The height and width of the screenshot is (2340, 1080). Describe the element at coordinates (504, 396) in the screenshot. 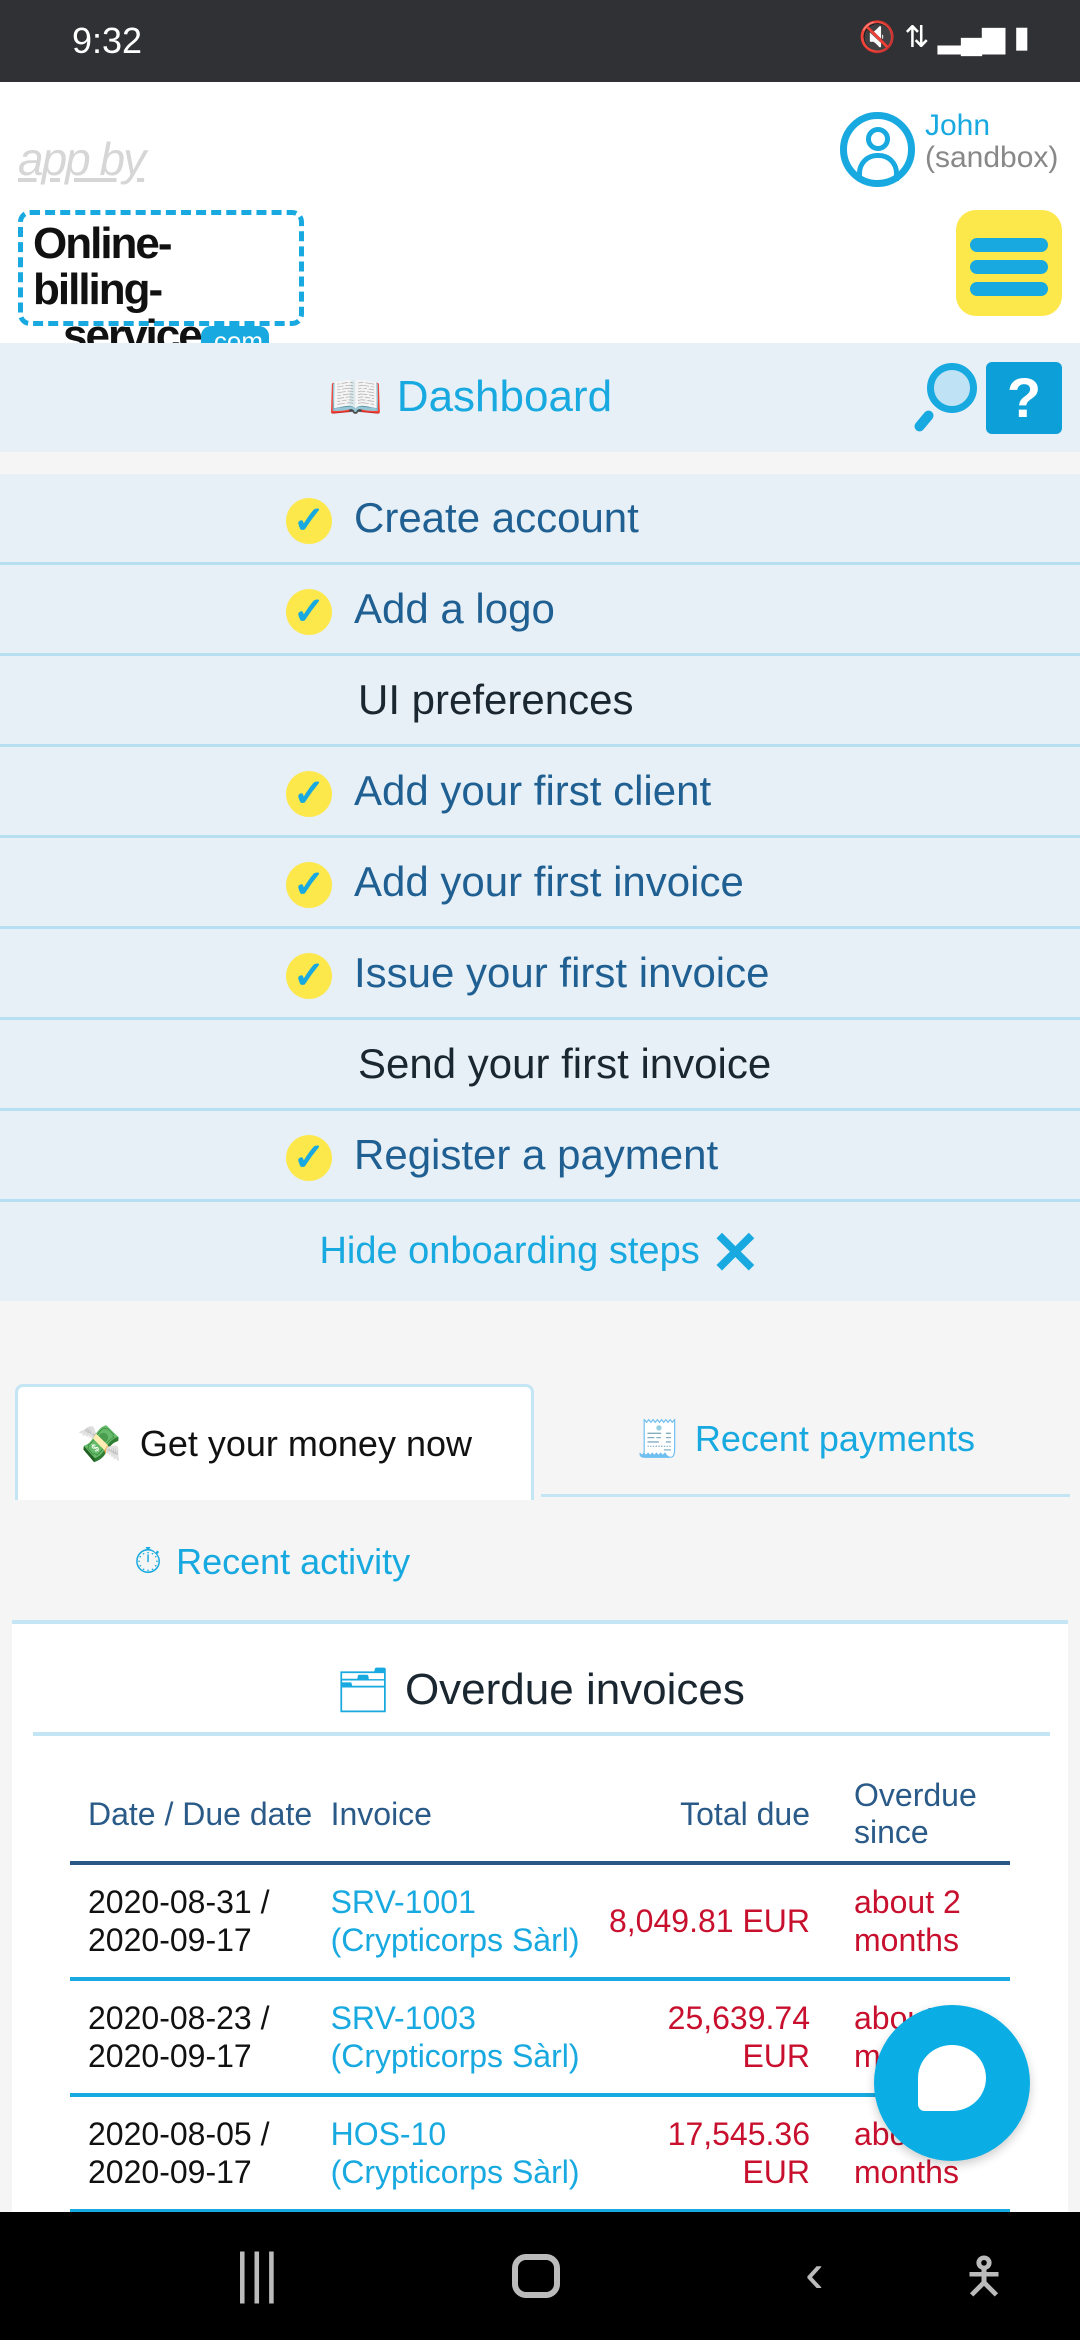

I see `page-title-text: Dashboard` at that location.